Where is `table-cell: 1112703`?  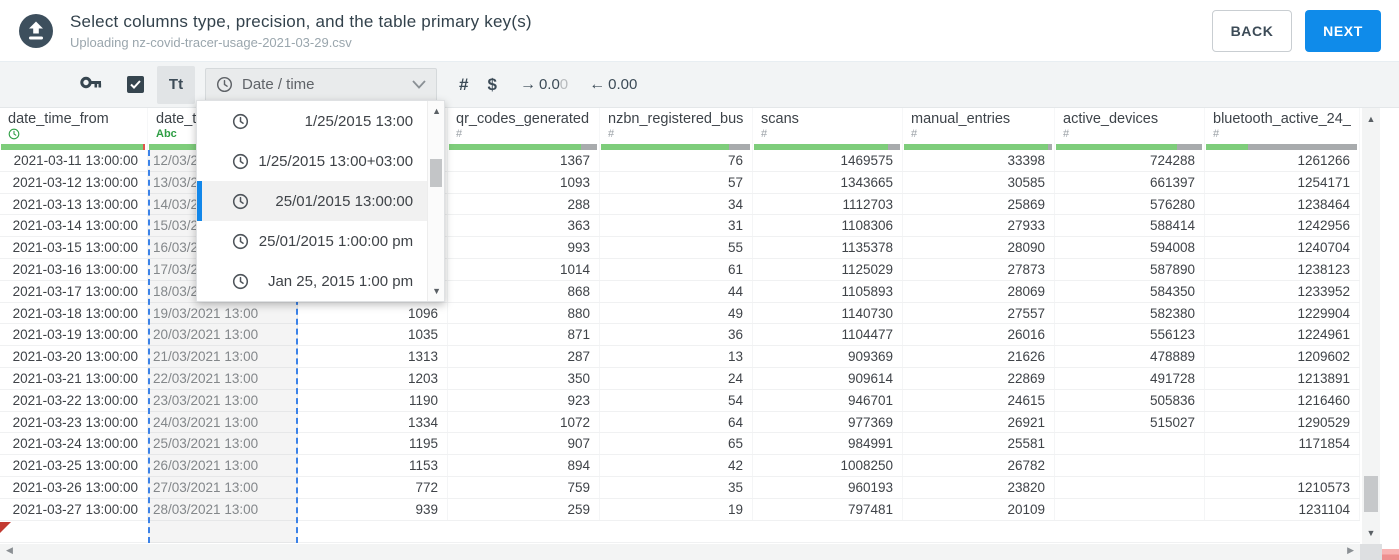
table-cell: 1112703 is located at coordinates (828, 204).